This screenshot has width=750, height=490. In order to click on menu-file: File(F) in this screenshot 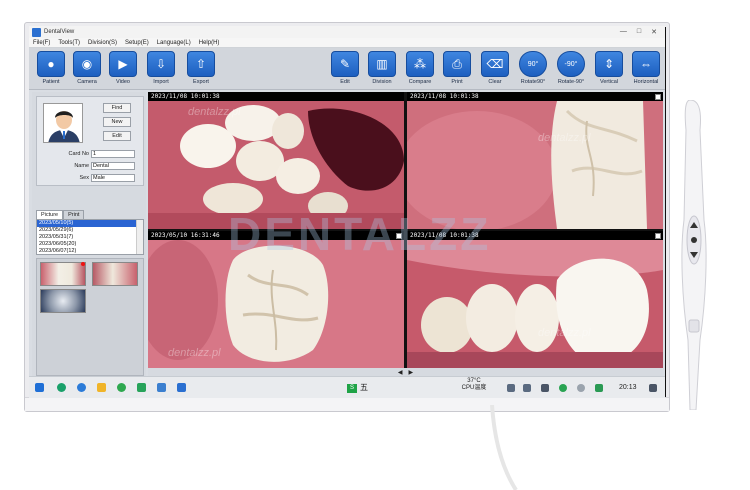, I will do `click(41, 43)`.